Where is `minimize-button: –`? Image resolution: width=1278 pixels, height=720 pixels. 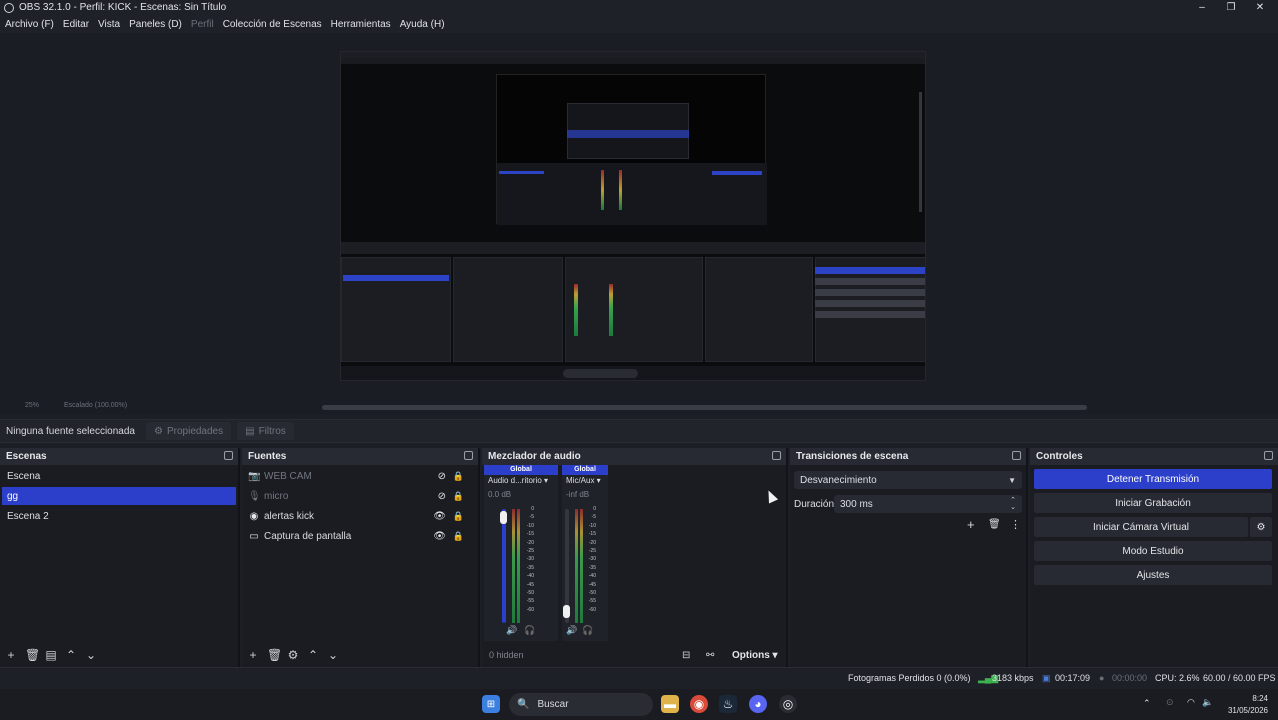 minimize-button: – is located at coordinates (1202, 7).